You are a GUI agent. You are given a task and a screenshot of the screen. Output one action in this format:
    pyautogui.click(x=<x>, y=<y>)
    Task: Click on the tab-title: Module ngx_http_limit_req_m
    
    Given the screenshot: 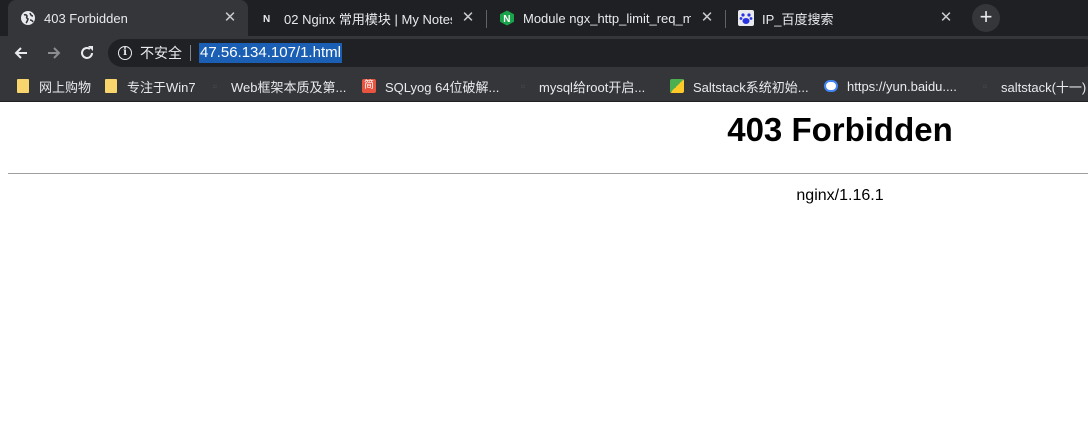 What is the action you would take?
    pyautogui.click(x=607, y=18)
    